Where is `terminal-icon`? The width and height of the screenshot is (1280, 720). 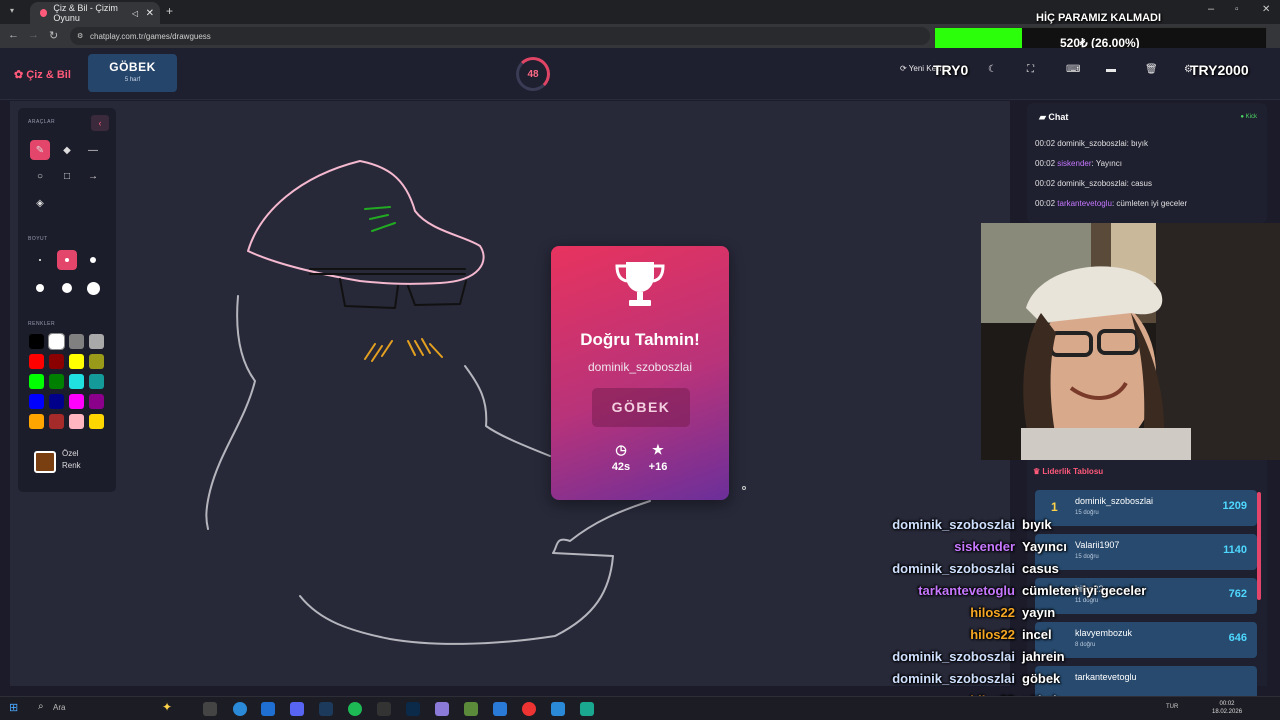
terminal-icon is located at coordinates (384, 709).